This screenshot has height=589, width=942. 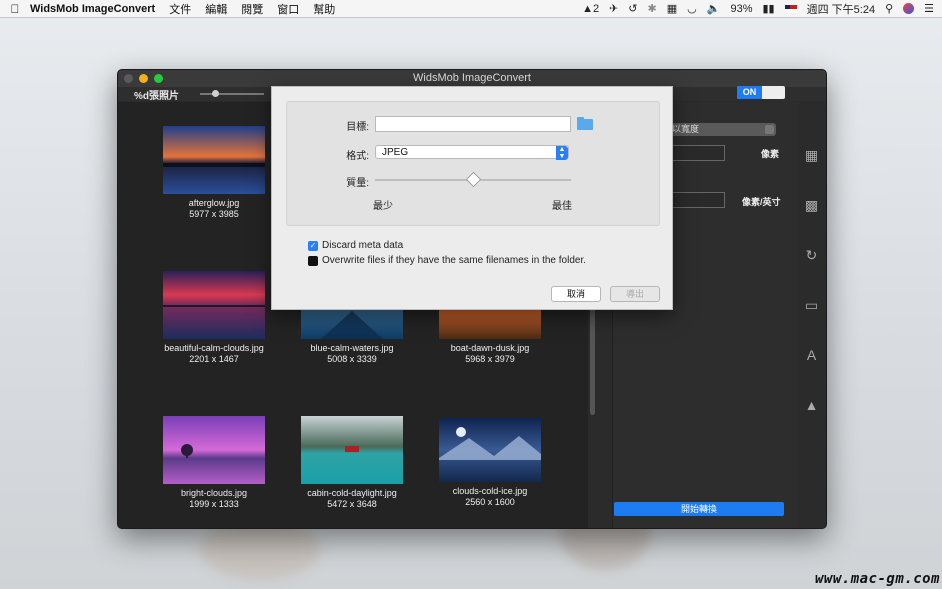 What do you see at coordinates (769, 129) in the screenshot?
I see `chevron-updown-icon` at bounding box center [769, 129].